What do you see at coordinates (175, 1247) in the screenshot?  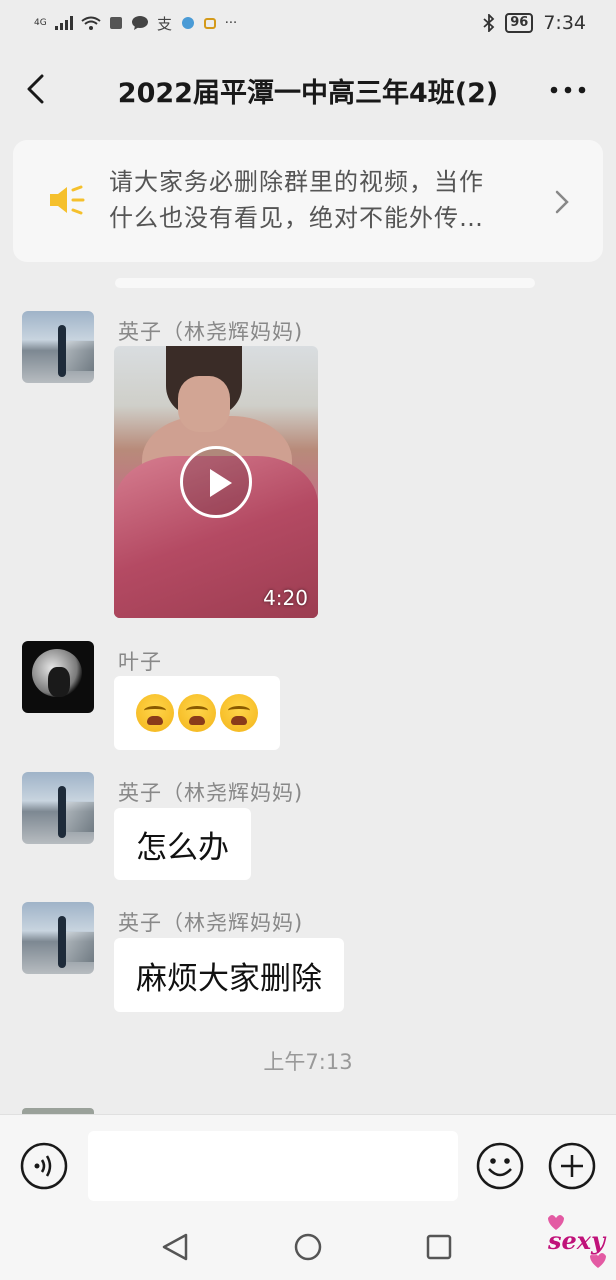 I see `nav-back-icon` at bounding box center [175, 1247].